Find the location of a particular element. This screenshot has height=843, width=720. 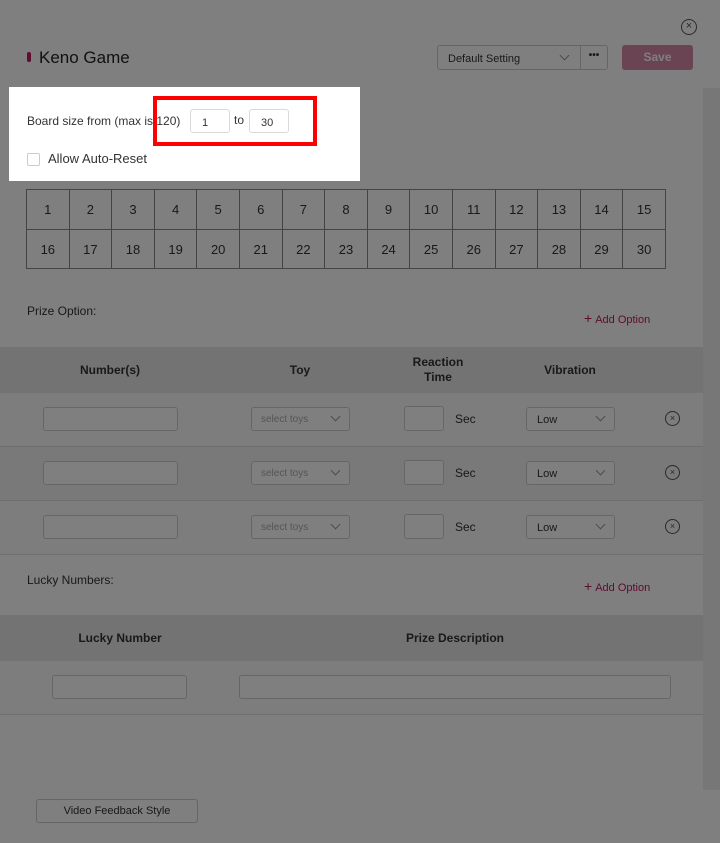

add-lucky-option-button: + Add Option is located at coordinates (617, 586).